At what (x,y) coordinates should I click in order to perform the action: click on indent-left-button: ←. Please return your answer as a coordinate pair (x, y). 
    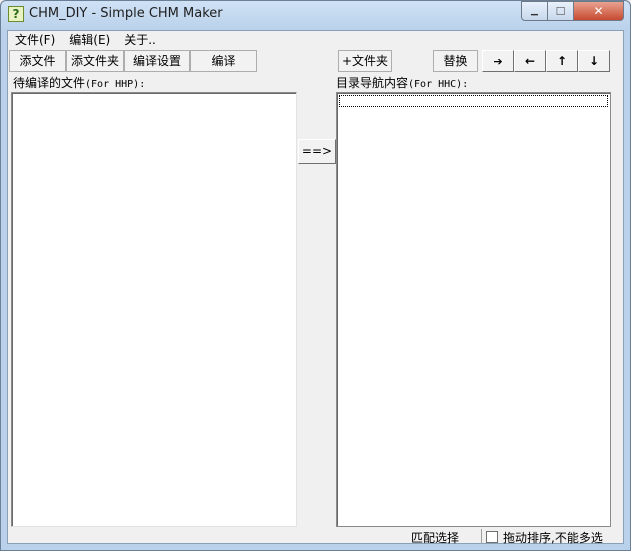
    Looking at the image, I should click on (530, 61).